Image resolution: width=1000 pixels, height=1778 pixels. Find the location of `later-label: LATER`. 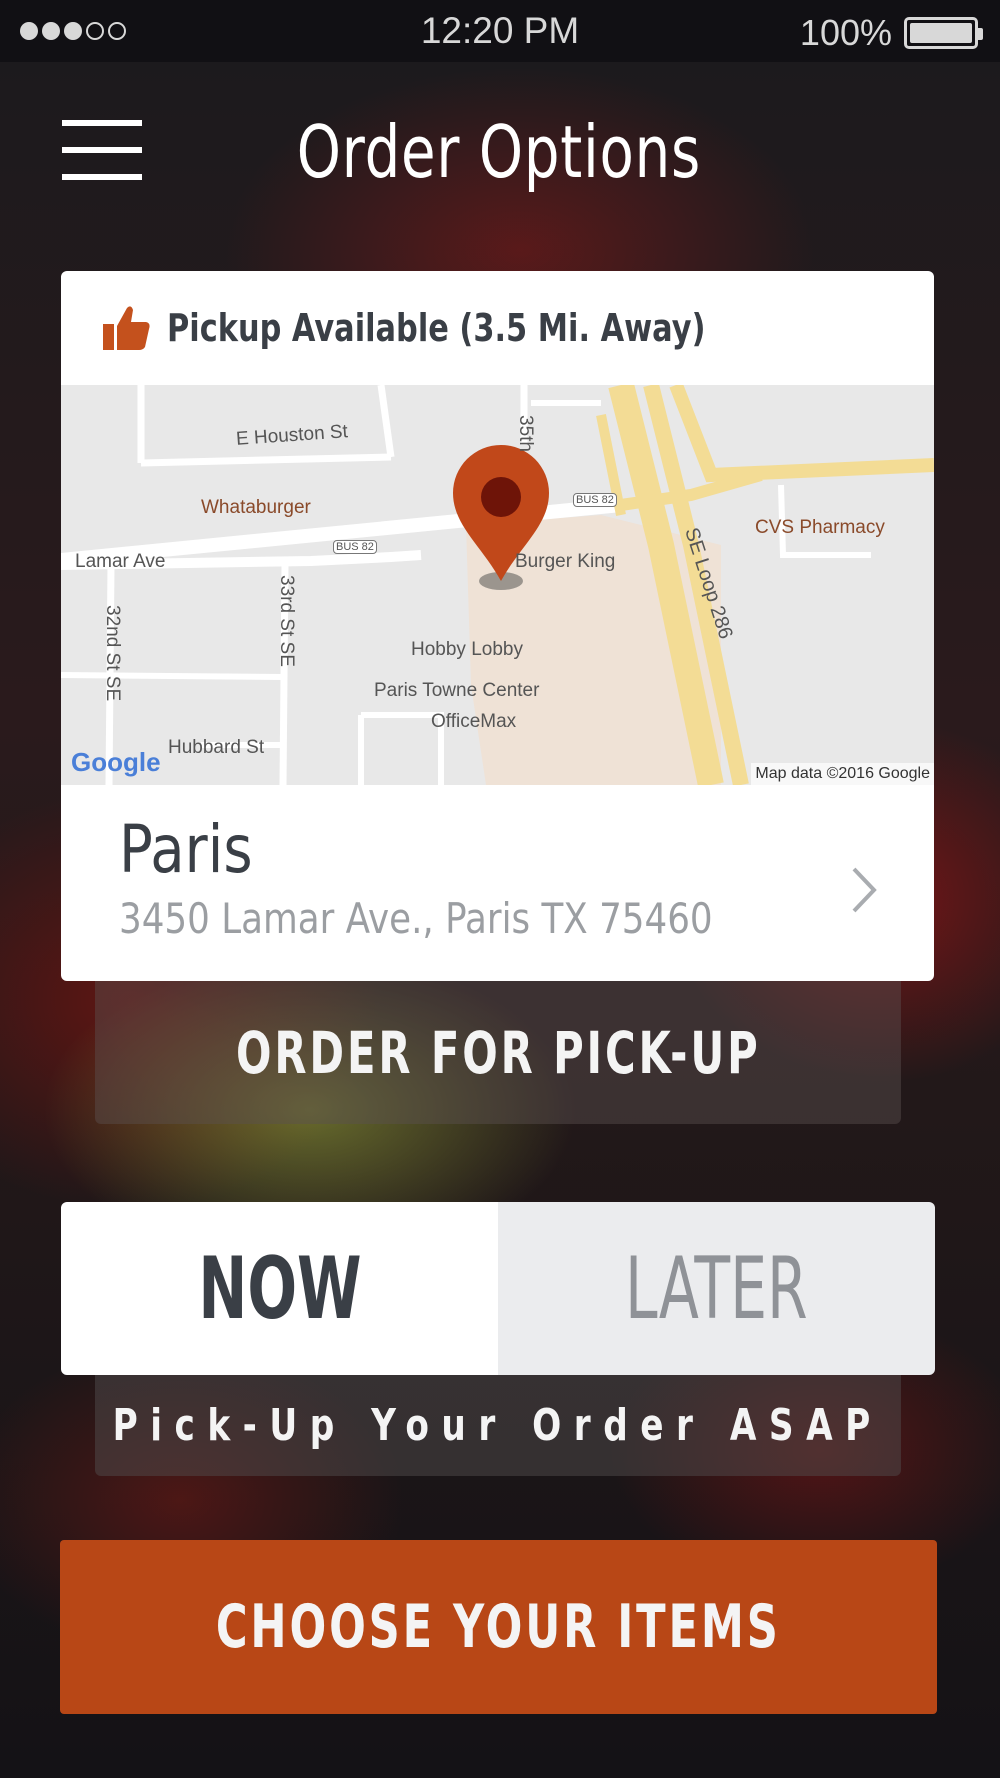

later-label: LATER is located at coordinates (716, 1288).